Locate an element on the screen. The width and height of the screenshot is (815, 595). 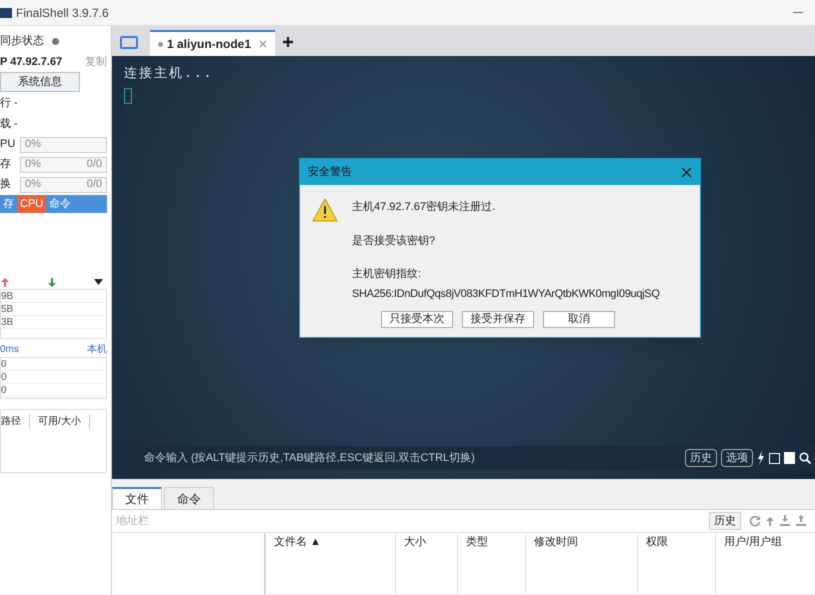
upload-arrow-icon is located at coordinates (5, 282).